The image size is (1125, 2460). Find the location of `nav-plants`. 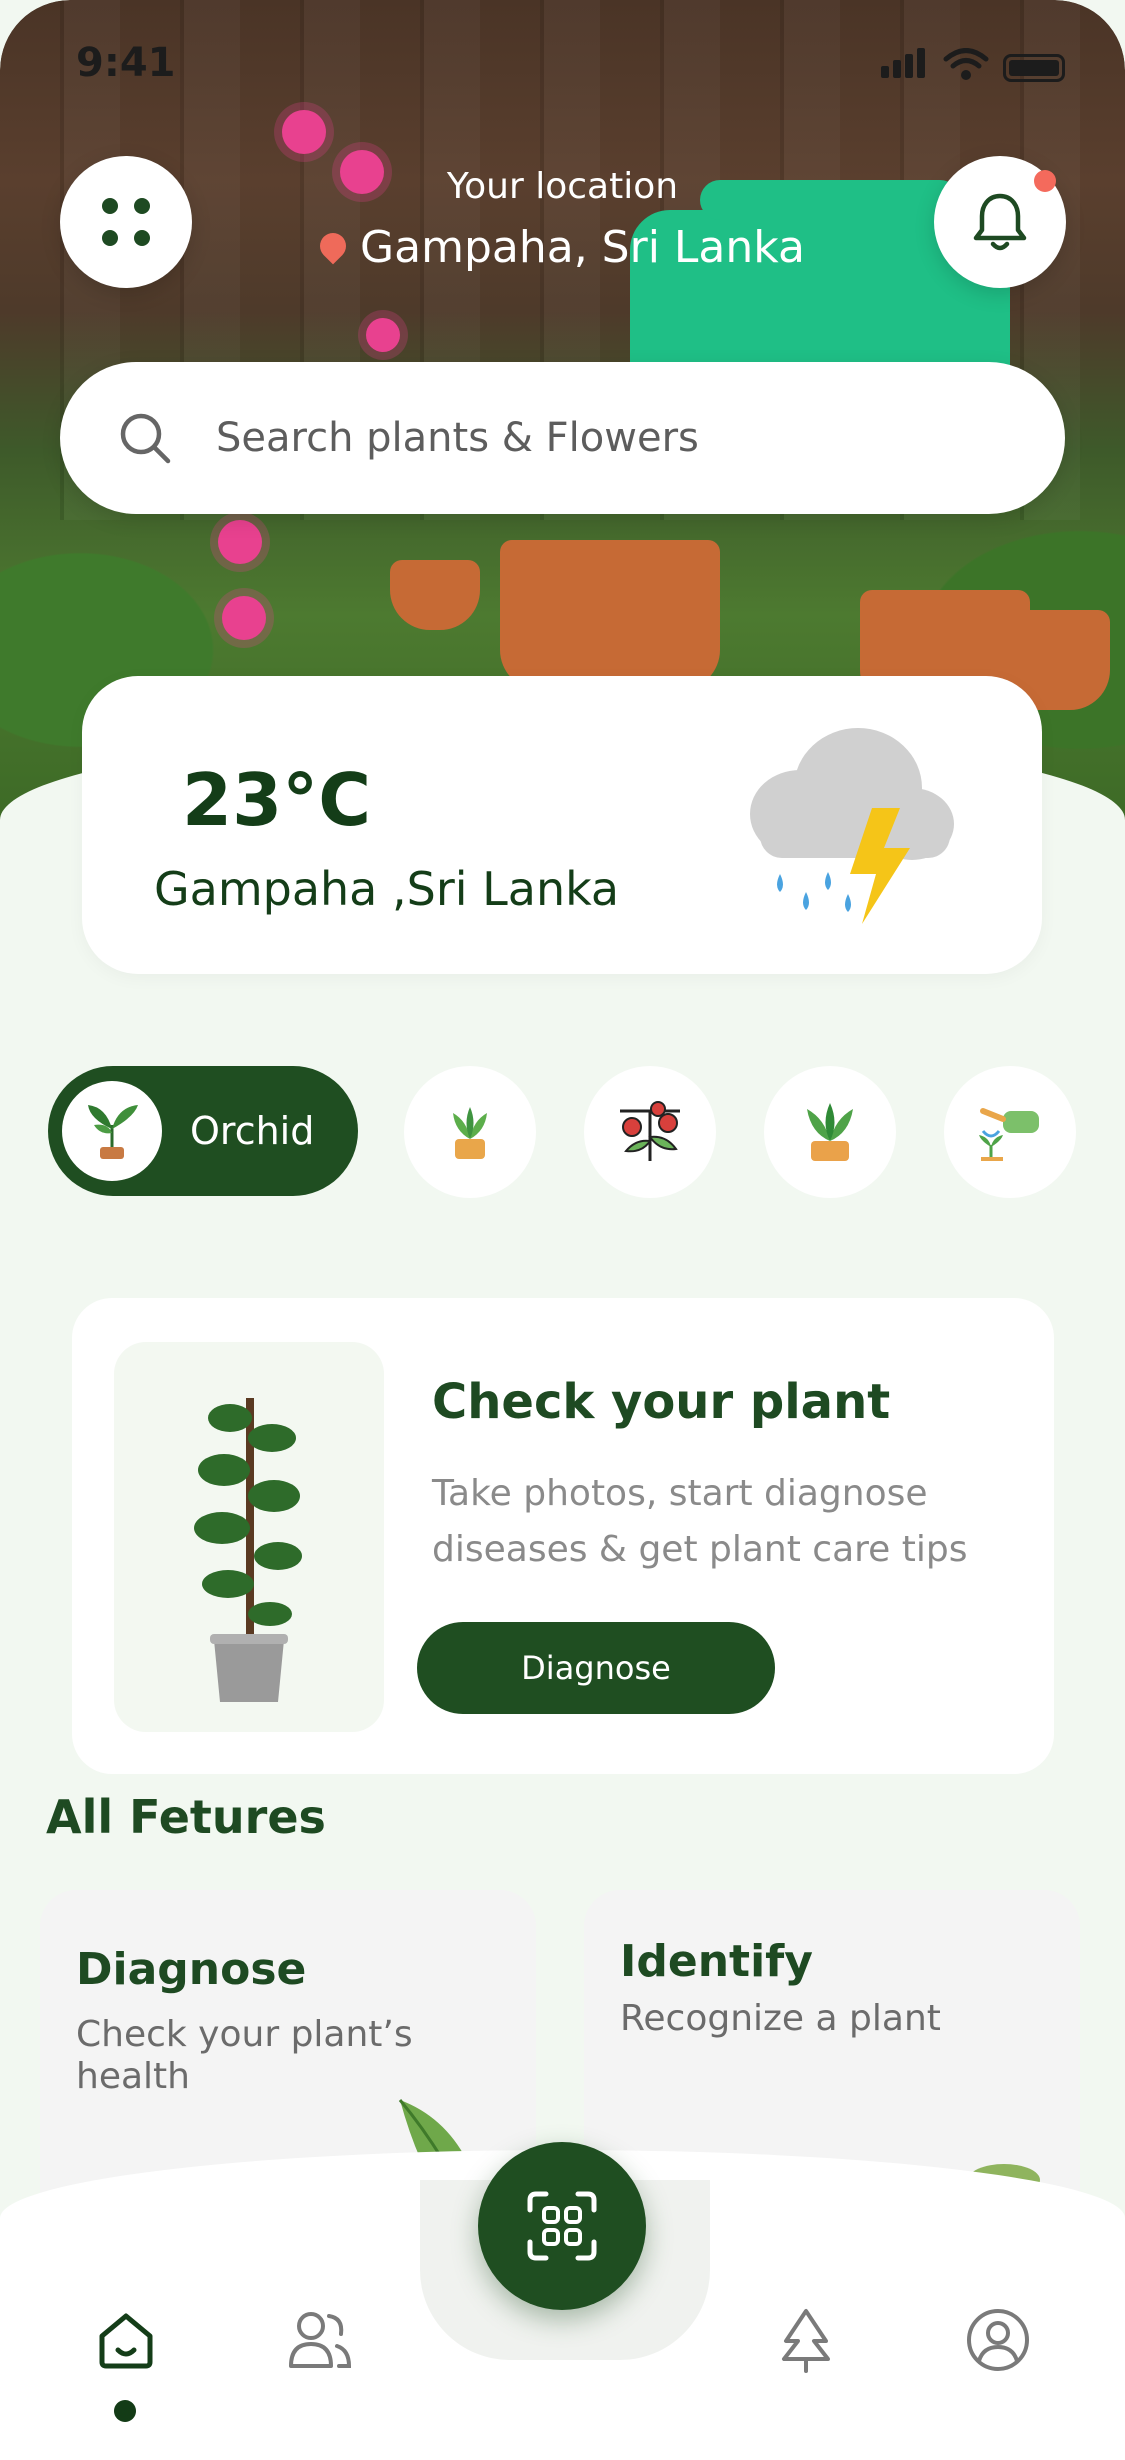

nav-plants is located at coordinates (806, 2340).